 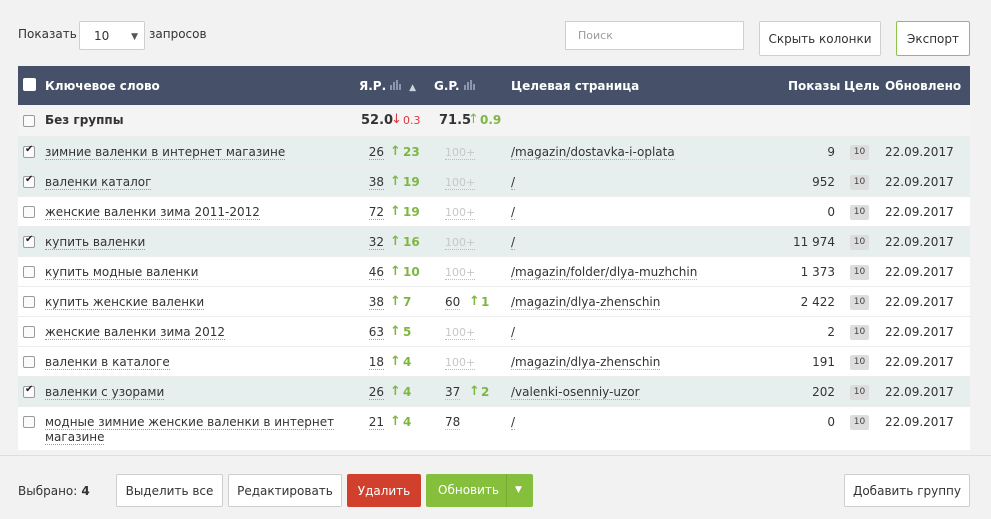 I want to click on google-position: 37, so click(x=453, y=392).